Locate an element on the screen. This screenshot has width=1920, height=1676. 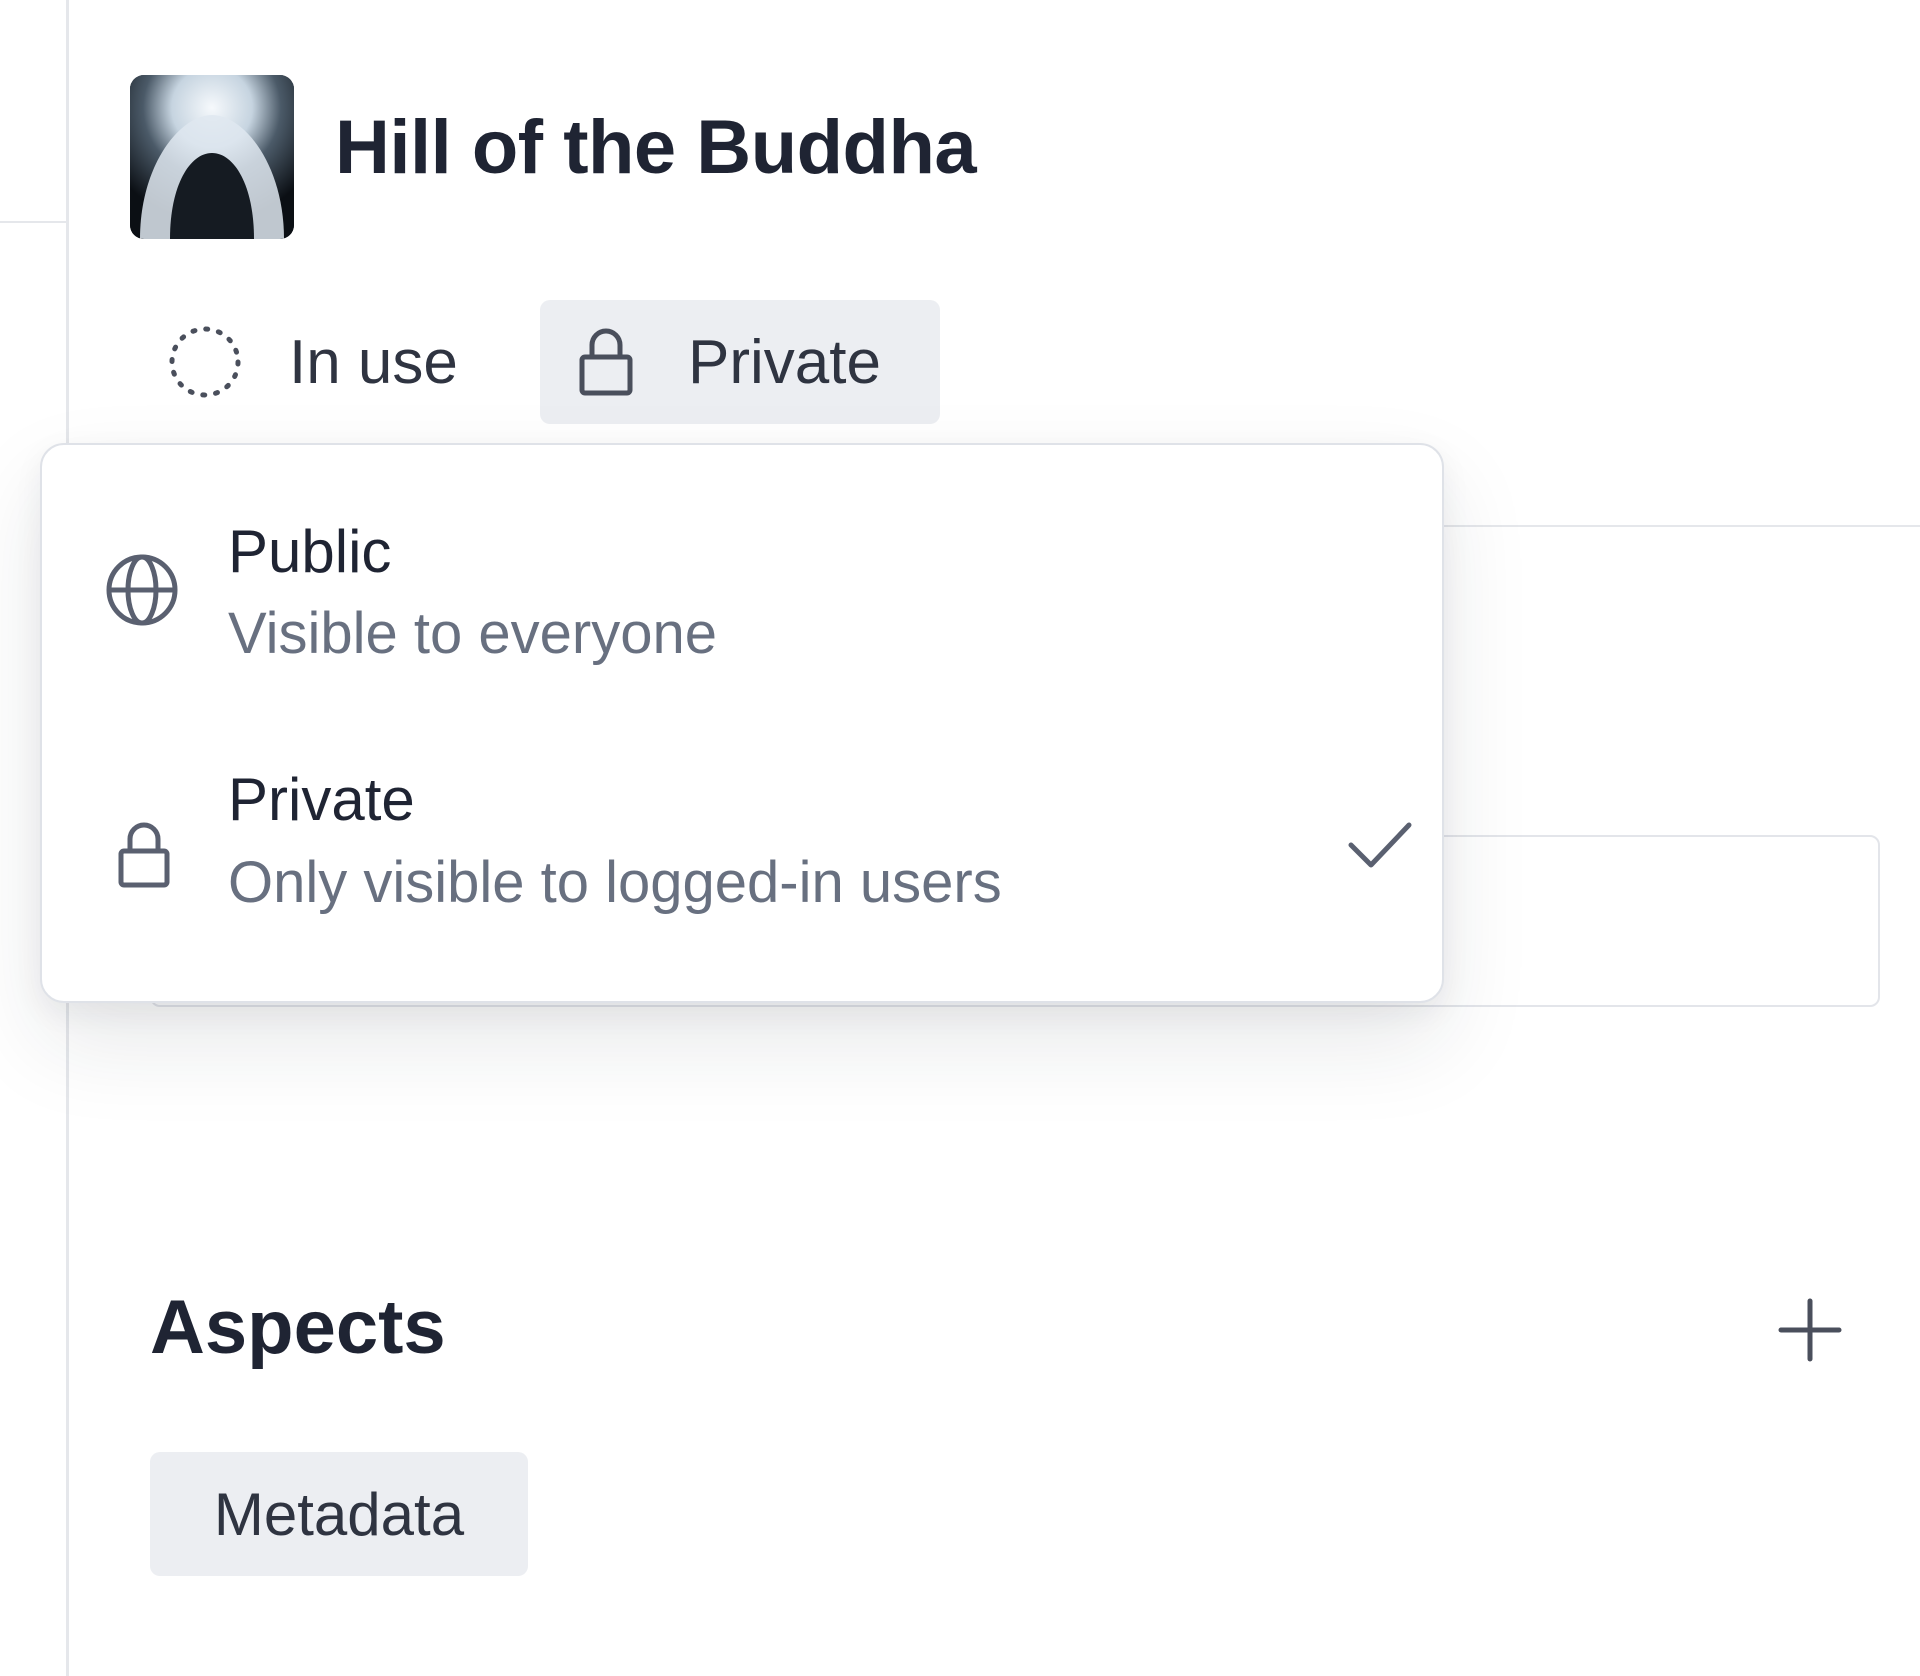
dotted-circle-icon is located at coordinates (205, 362).